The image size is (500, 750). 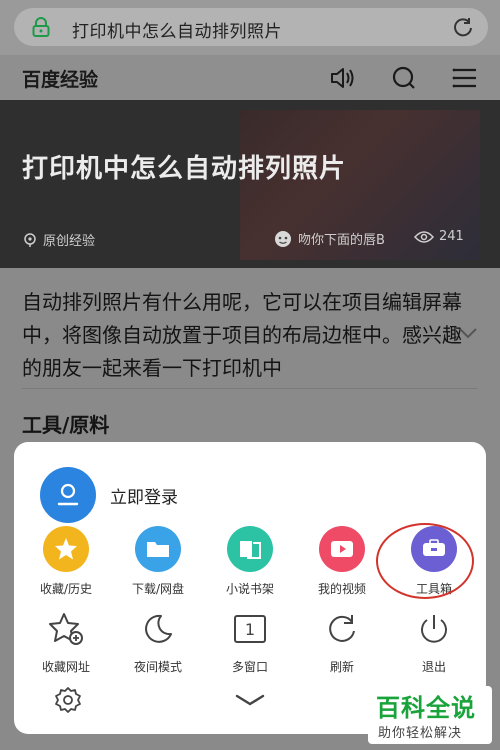 What do you see at coordinates (177, 29) in the screenshot?
I see `url-text: 打印机中怎么自动排列照片` at bounding box center [177, 29].